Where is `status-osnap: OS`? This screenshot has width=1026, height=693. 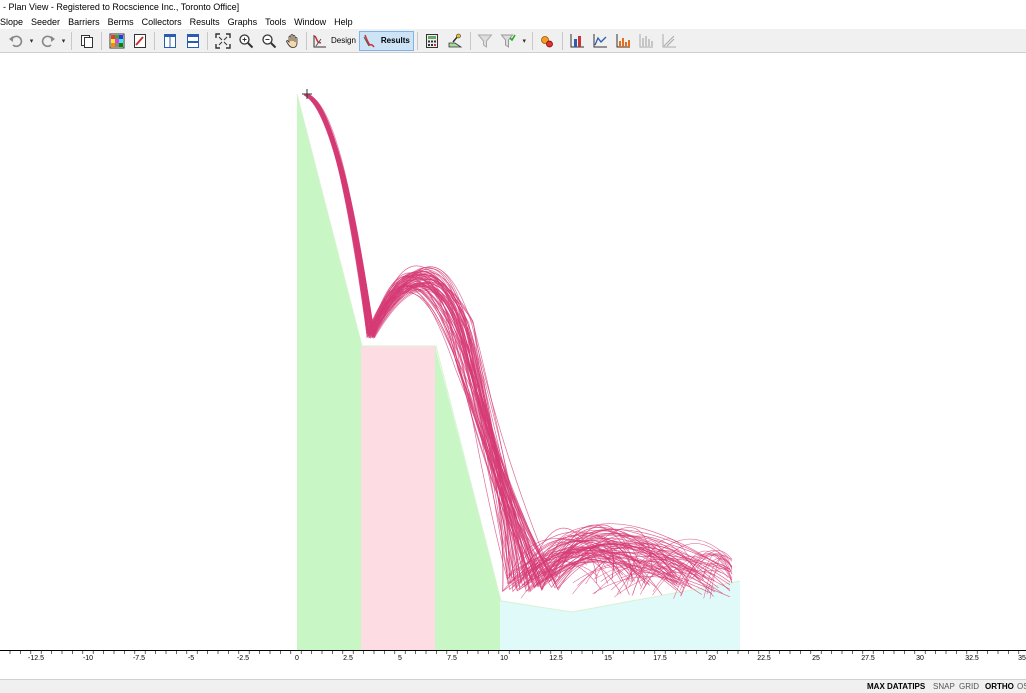 status-osnap: OS is located at coordinates (1021, 686).